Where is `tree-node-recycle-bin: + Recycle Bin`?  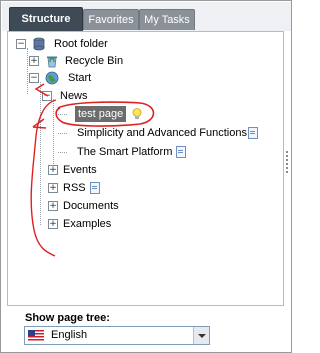 tree-node-recycle-bin: + Recycle Bin is located at coordinates (89, 61).